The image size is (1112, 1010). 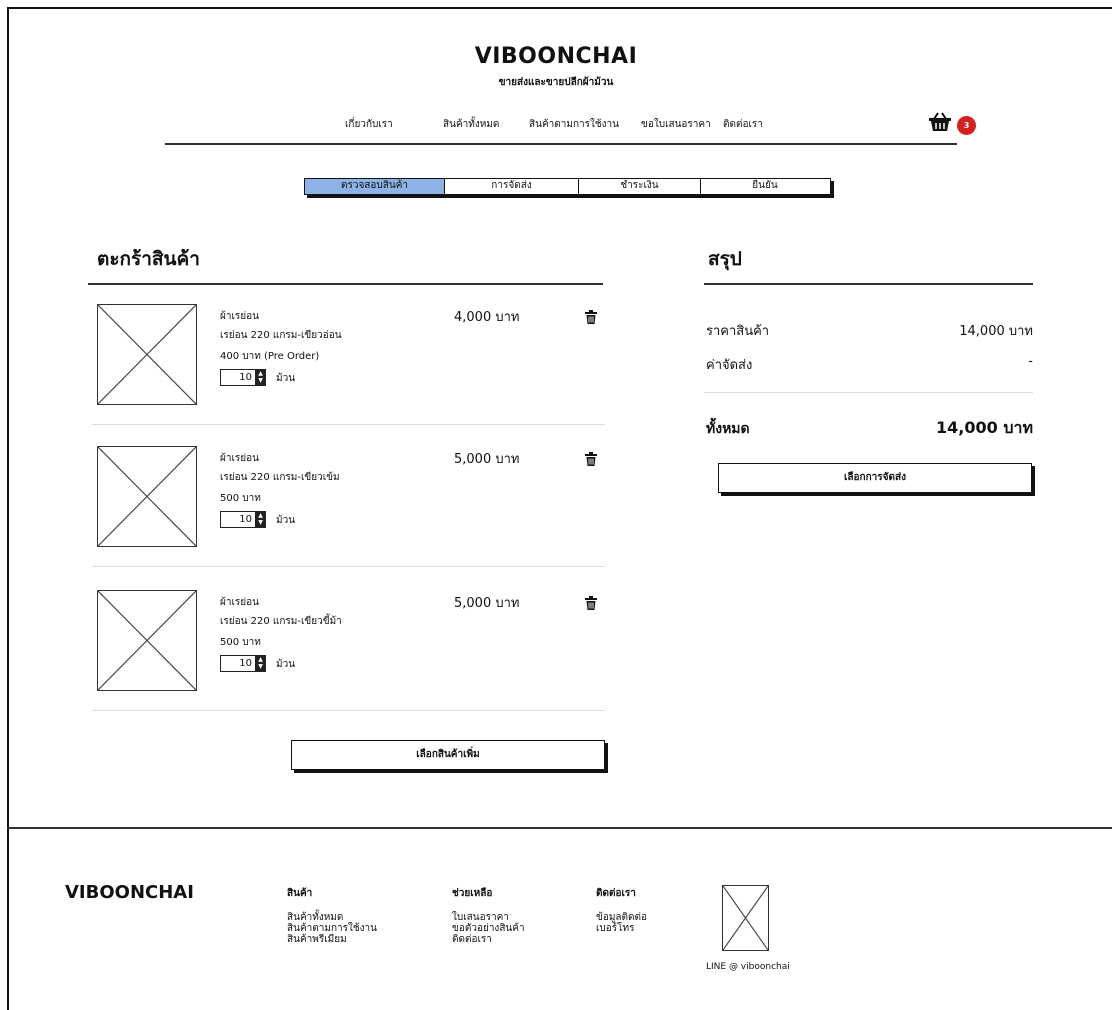 What do you see at coordinates (640, 186) in the screenshot?
I see `step-payment: ชำระเงิน` at bounding box center [640, 186].